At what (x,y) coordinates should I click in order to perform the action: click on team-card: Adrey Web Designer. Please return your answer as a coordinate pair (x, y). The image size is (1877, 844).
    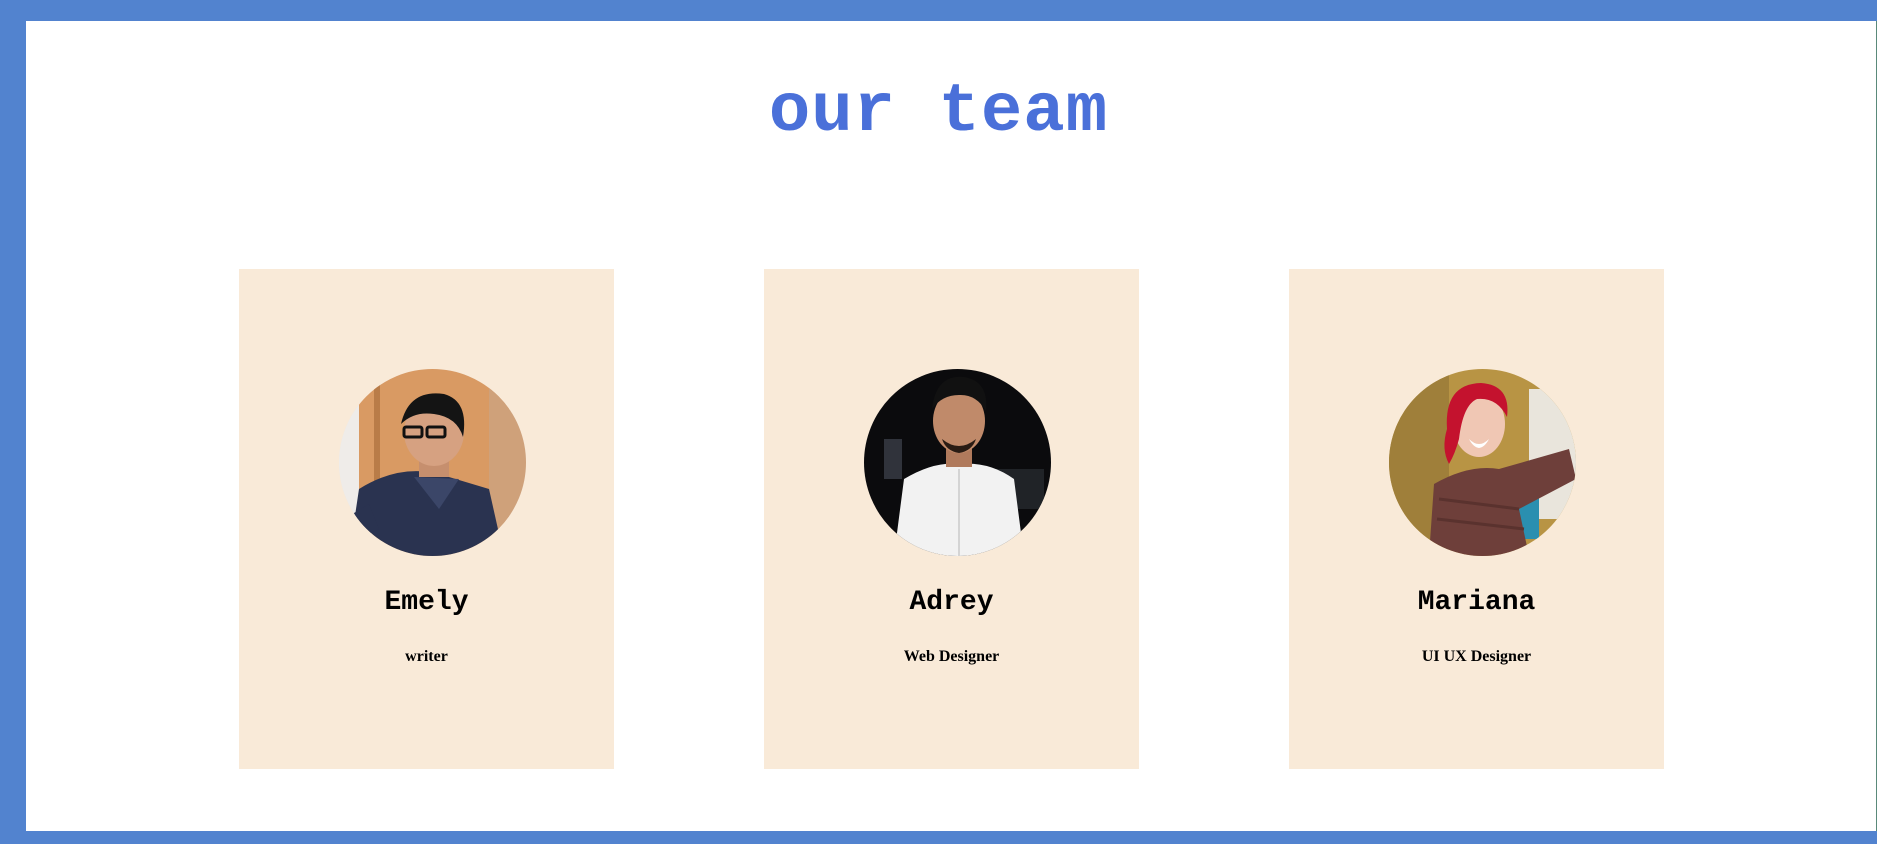
    Looking at the image, I should click on (951, 519).